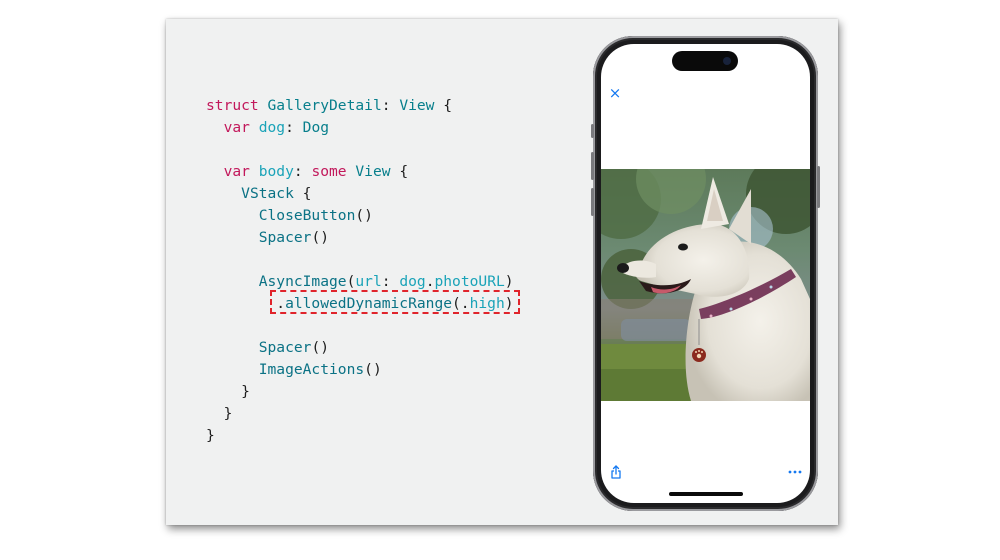 Image resolution: width=1000 pixels, height=560 pixels. I want to click on close-icon: ×, so click(615, 93).